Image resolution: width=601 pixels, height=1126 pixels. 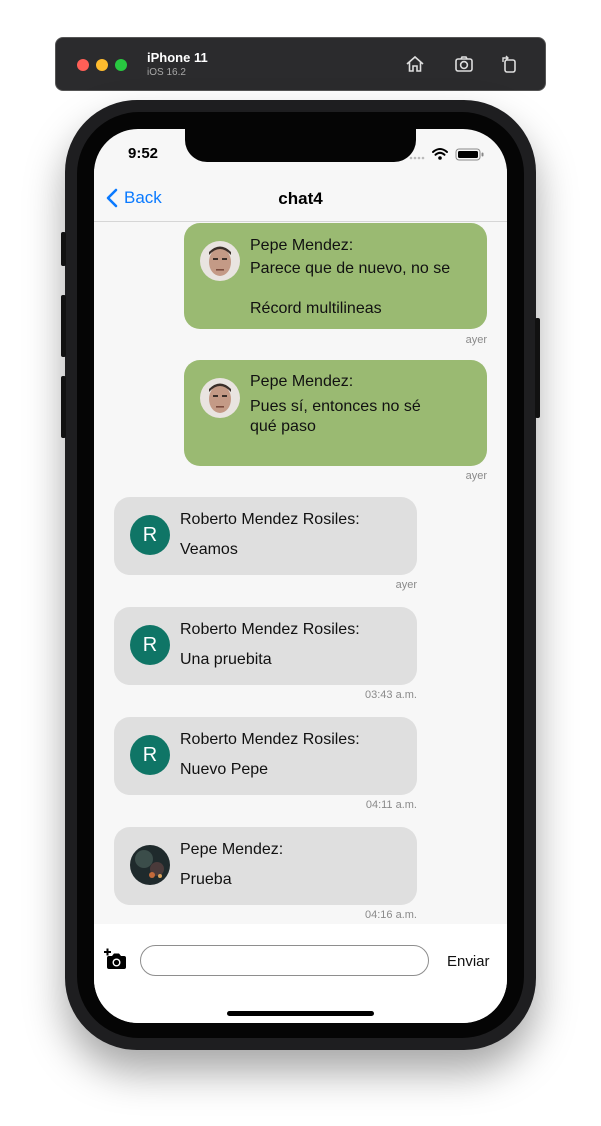 I want to click on power-button, so click(x=537, y=368).